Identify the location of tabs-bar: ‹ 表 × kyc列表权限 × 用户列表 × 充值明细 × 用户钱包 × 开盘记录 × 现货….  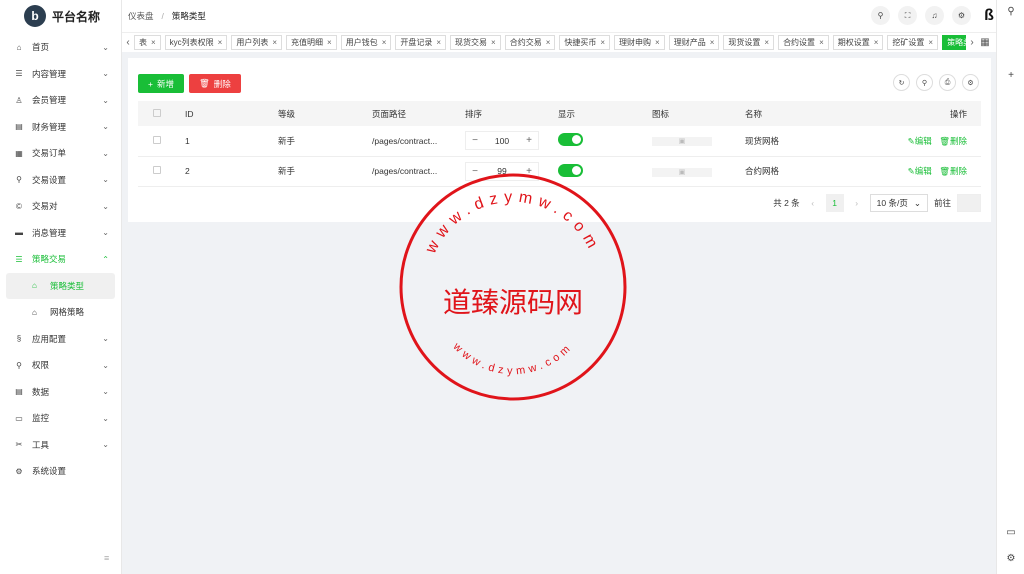
(559, 42).